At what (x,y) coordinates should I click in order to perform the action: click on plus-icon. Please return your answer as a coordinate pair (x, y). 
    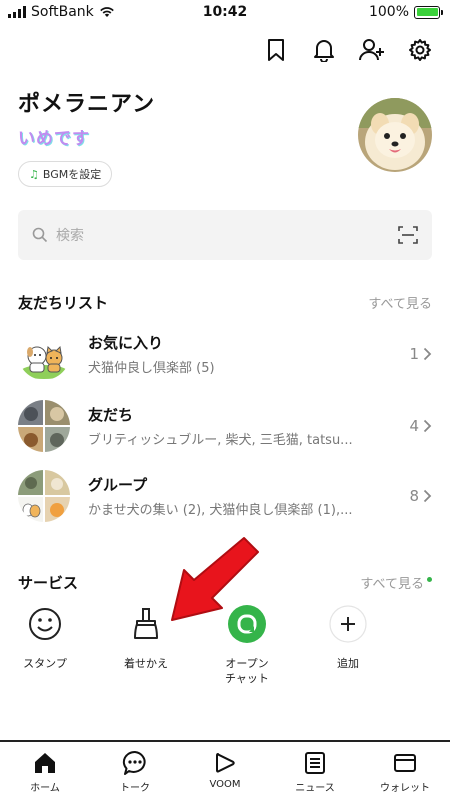
    Looking at the image, I should click on (348, 624).